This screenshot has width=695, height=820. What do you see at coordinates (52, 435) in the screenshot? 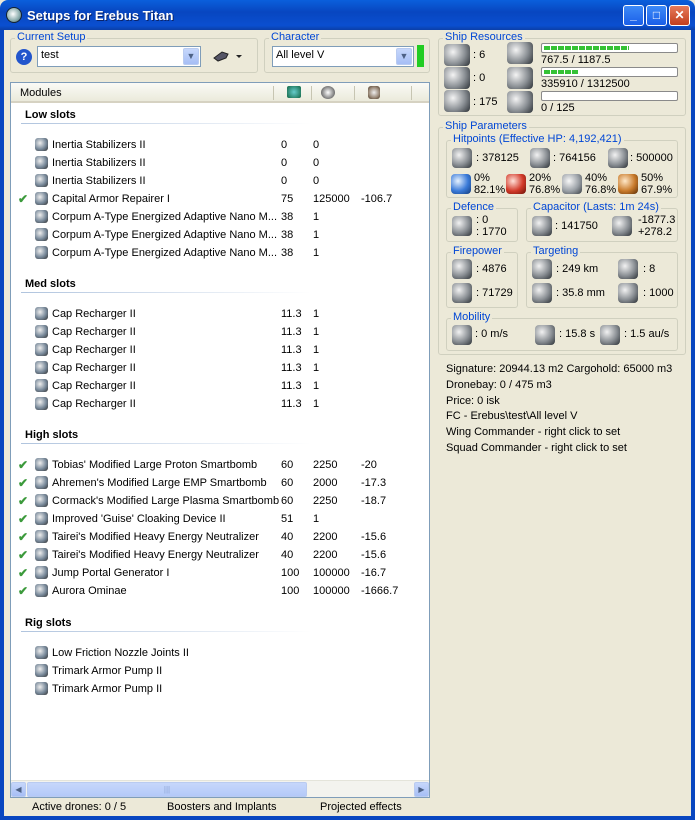
I see `section-title: High slots` at bounding box center [52, 435].